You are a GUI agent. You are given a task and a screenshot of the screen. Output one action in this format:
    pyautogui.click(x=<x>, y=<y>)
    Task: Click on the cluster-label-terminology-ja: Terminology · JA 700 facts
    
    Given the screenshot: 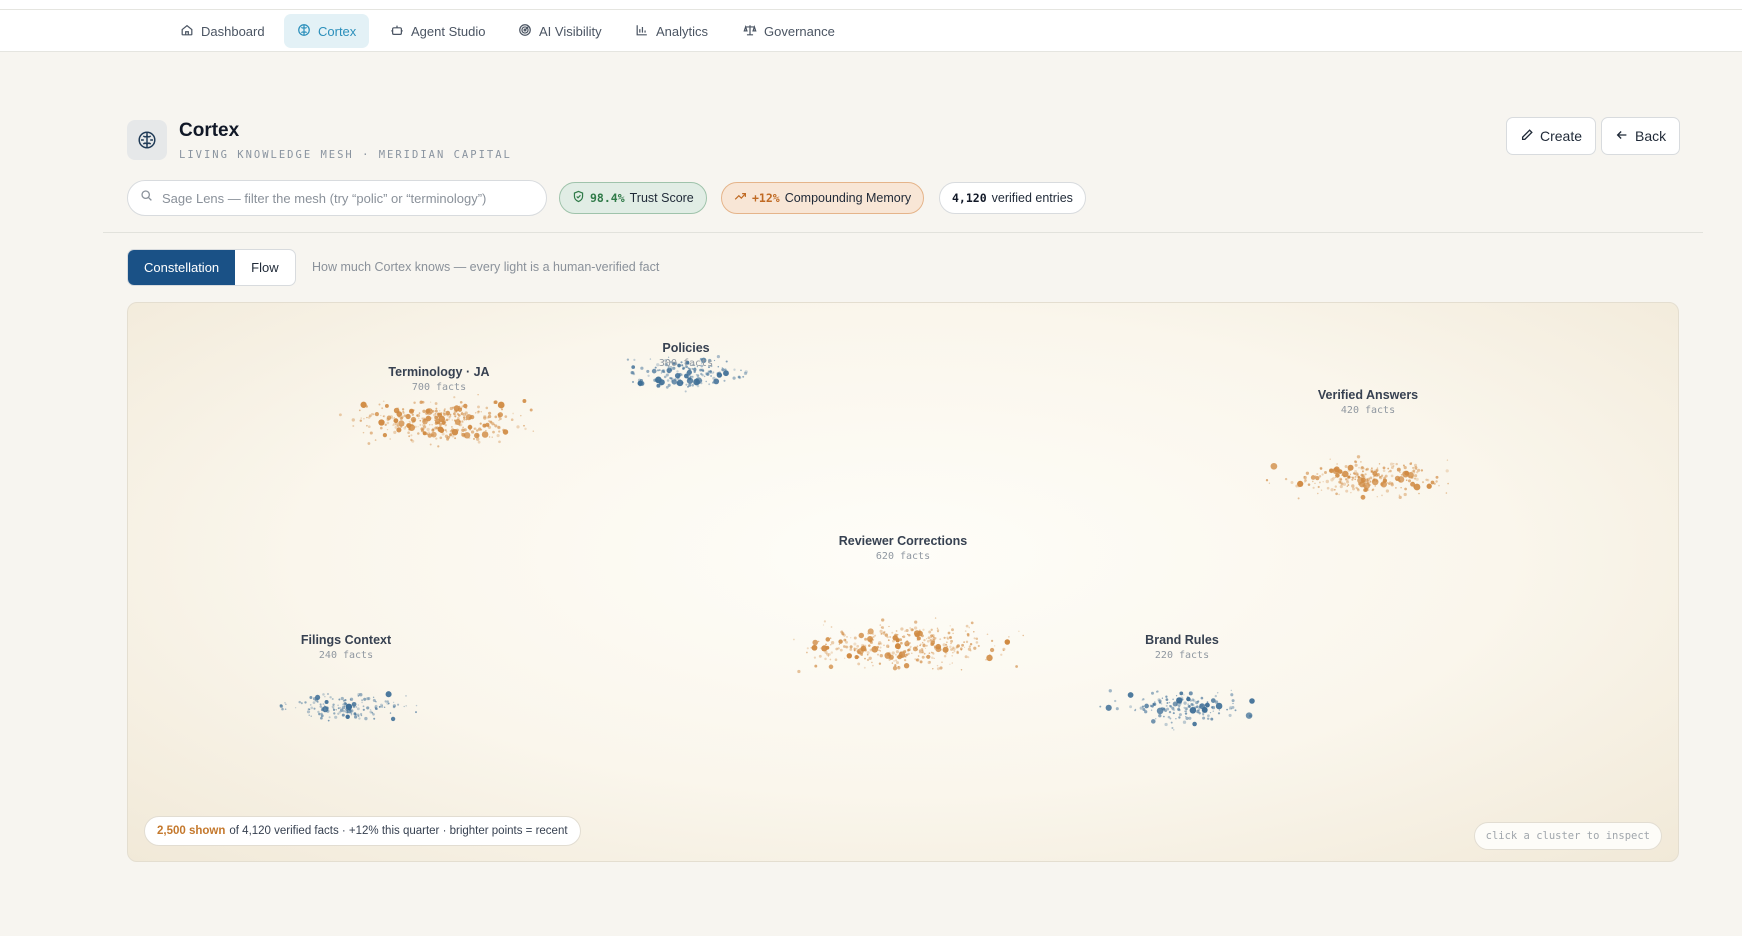 What is the action you would take?
    pyautogui.click(x=438, y=379)
    